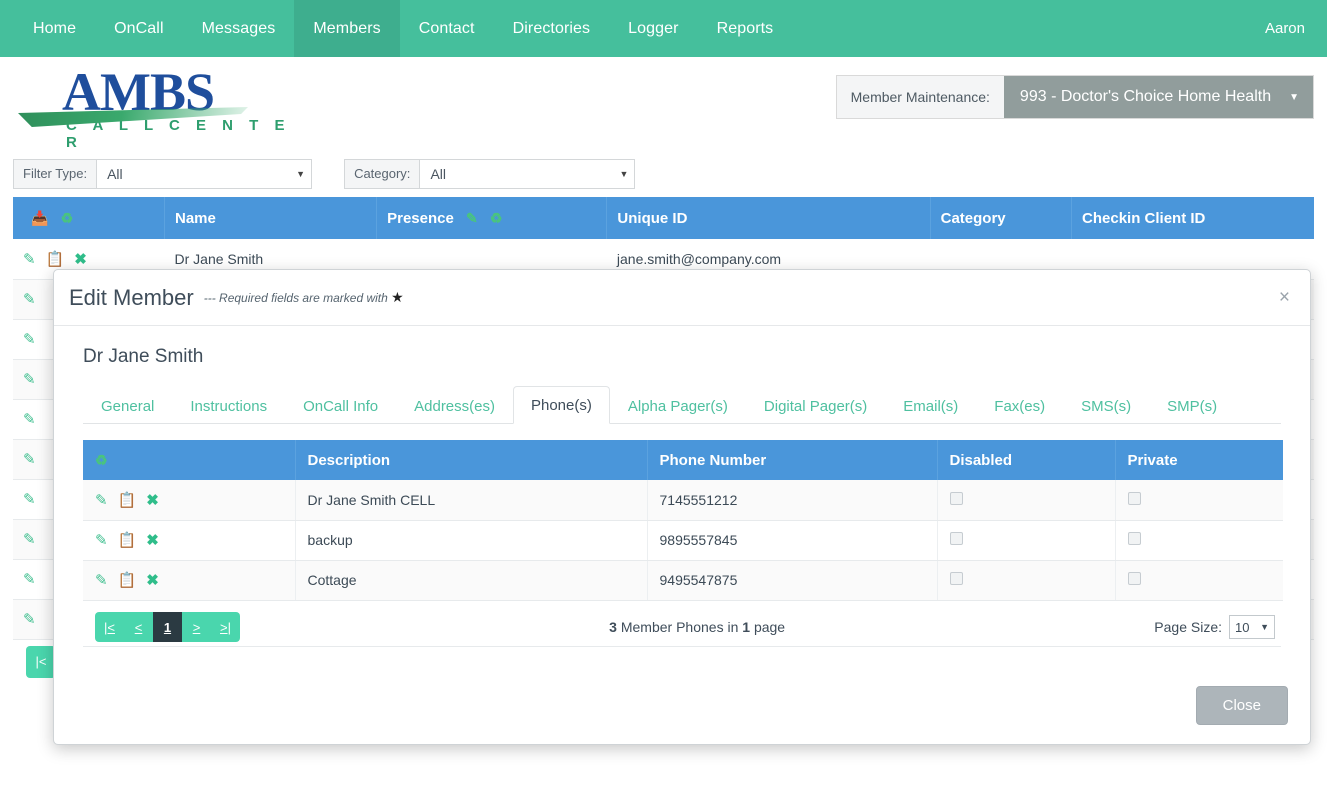 This screenshot has width=1327, height=799. I want to click on nav-item-home: Home, so click(54, 28).